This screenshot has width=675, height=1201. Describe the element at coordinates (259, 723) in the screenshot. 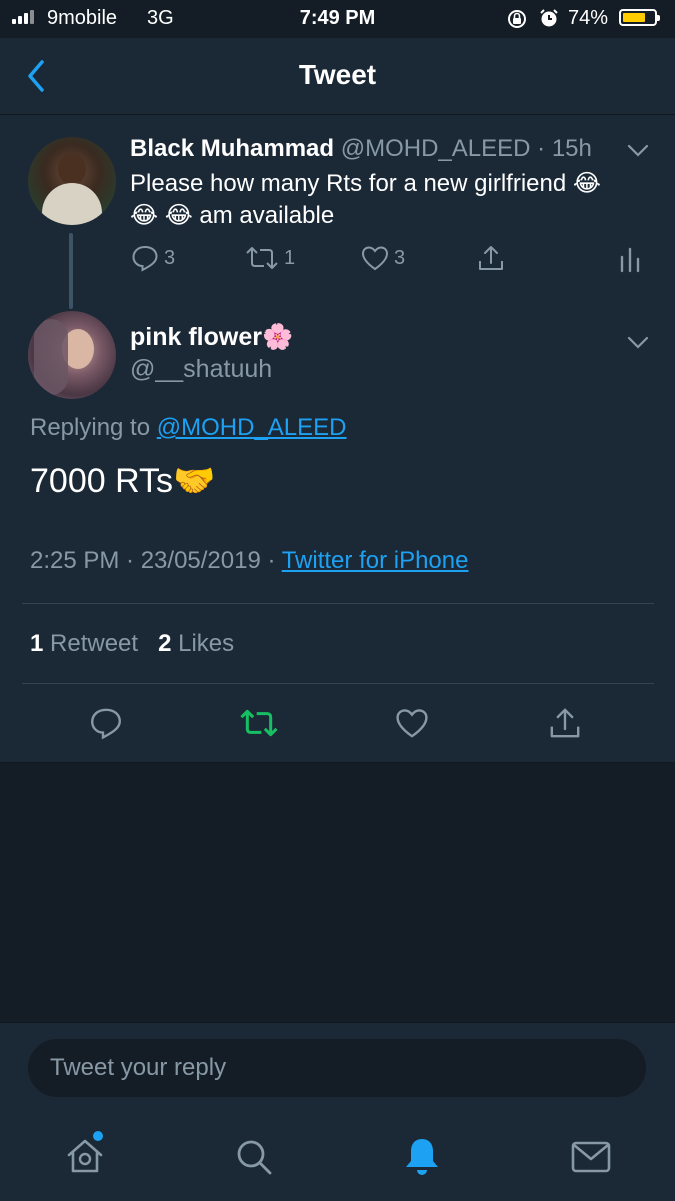

I see `retweet-icon-active` at that location.